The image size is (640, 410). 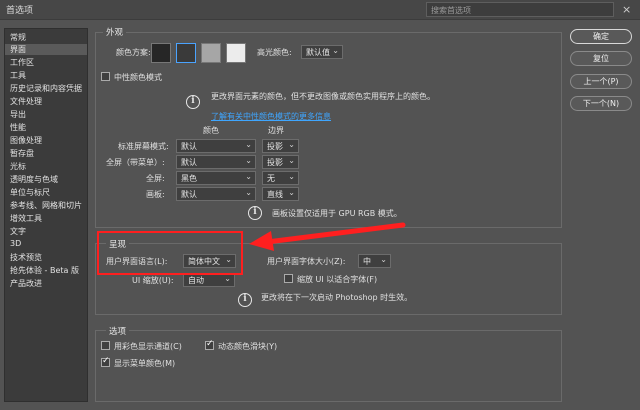 I want to click on fullscreen-color-select: 黑色 ⌄, so click(x=216, y=178).